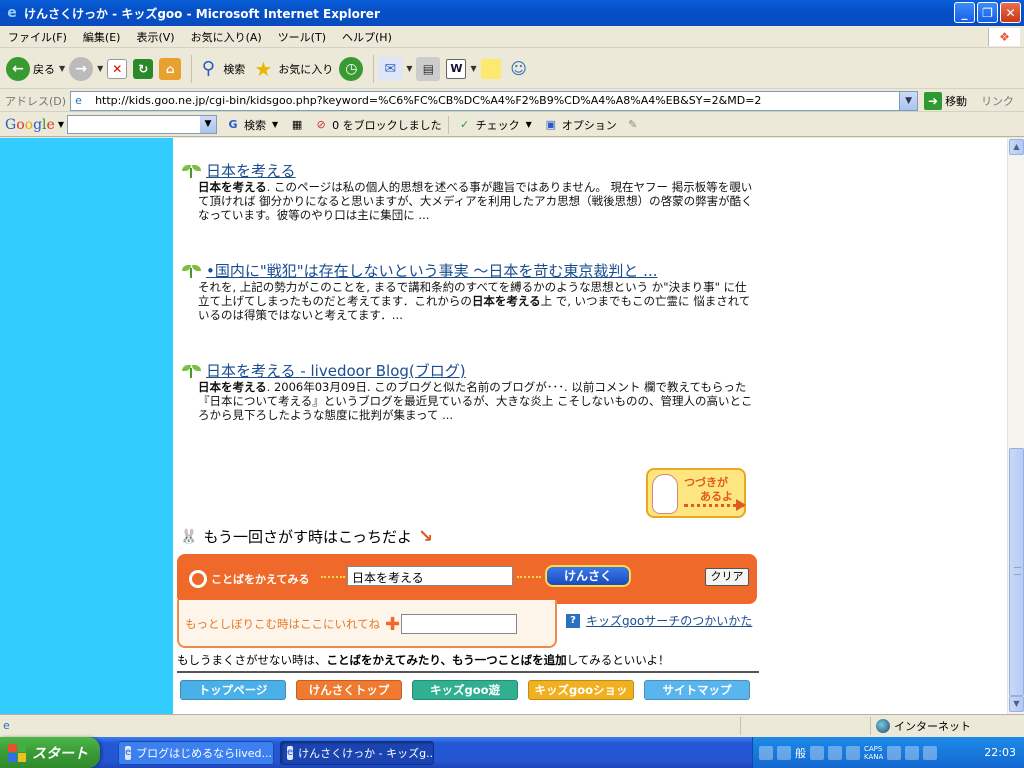 The width and height of the screenshot is (1024, 768). What do you see at coordinates (588, 576) in the screenshot?
I see `search-submit-button: けんさく` at bounding box center [588, 576].